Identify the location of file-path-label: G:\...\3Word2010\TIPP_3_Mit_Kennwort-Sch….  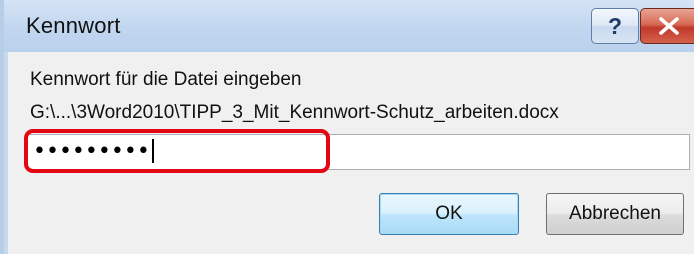
(294, 112).